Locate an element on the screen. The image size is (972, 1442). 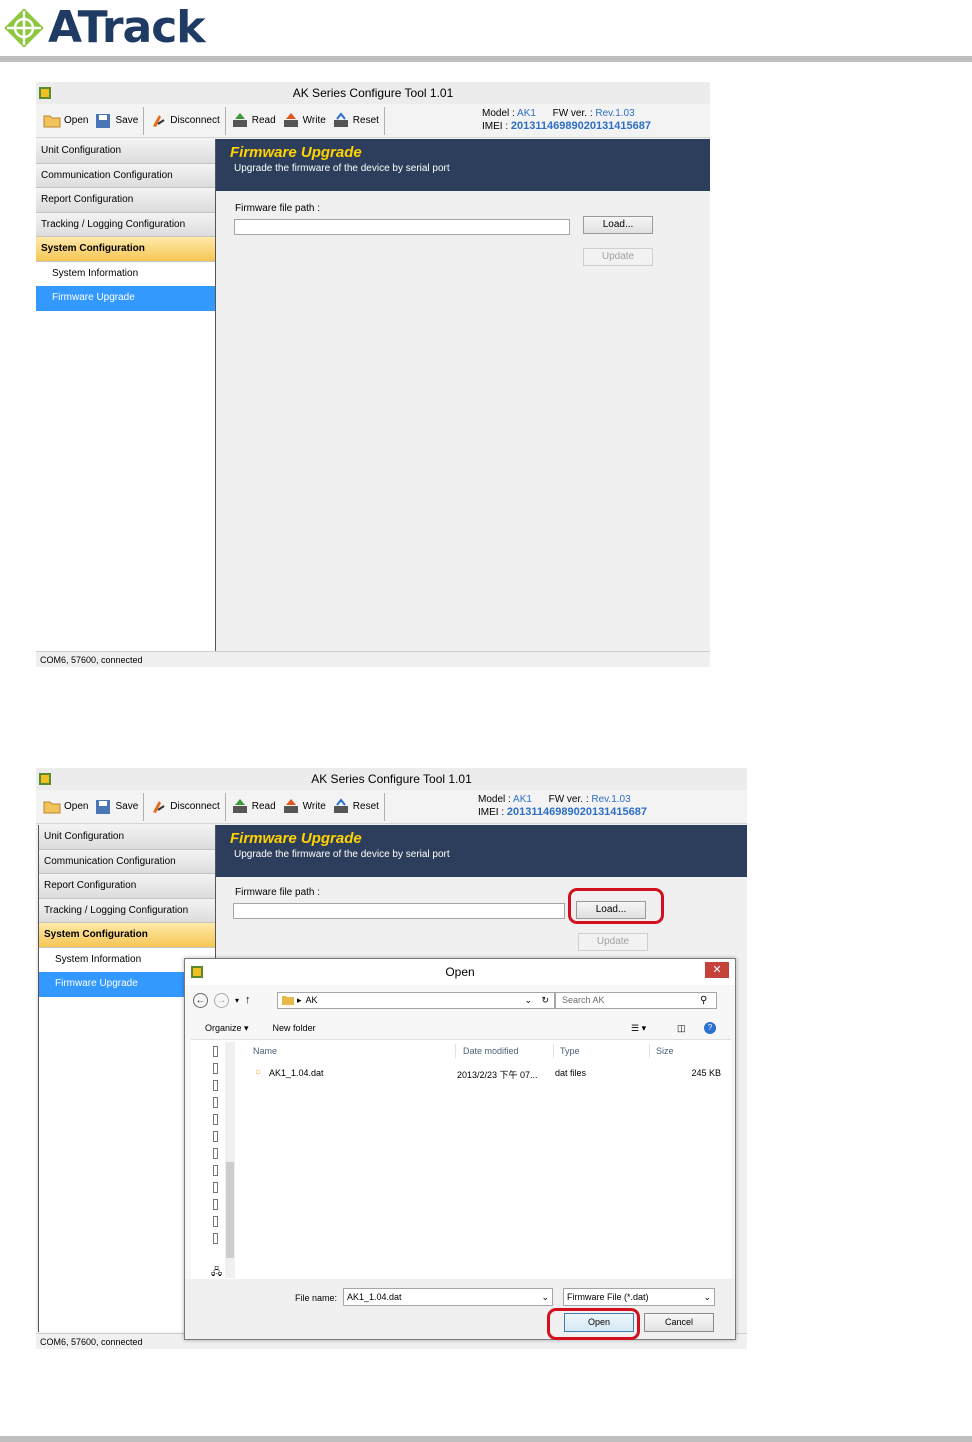
column-header-size: Size is located at coordinates (665, 1051).